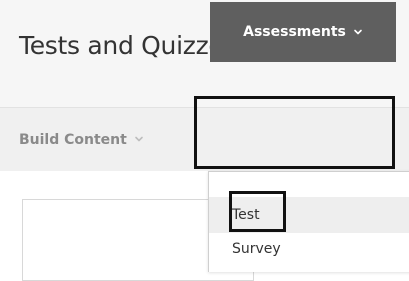  I want to click on assessments-highlight-box, so click(294, 132).